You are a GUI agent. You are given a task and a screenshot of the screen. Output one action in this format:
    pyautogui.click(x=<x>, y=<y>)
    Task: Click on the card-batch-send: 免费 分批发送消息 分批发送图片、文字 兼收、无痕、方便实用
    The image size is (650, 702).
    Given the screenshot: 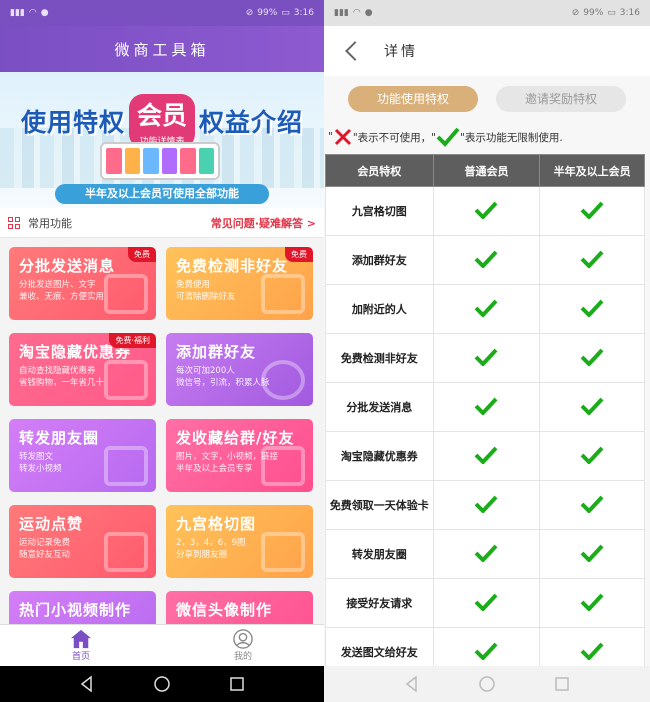 What is the action you would take?
    pyautogui.click(x=82, y=283)
    